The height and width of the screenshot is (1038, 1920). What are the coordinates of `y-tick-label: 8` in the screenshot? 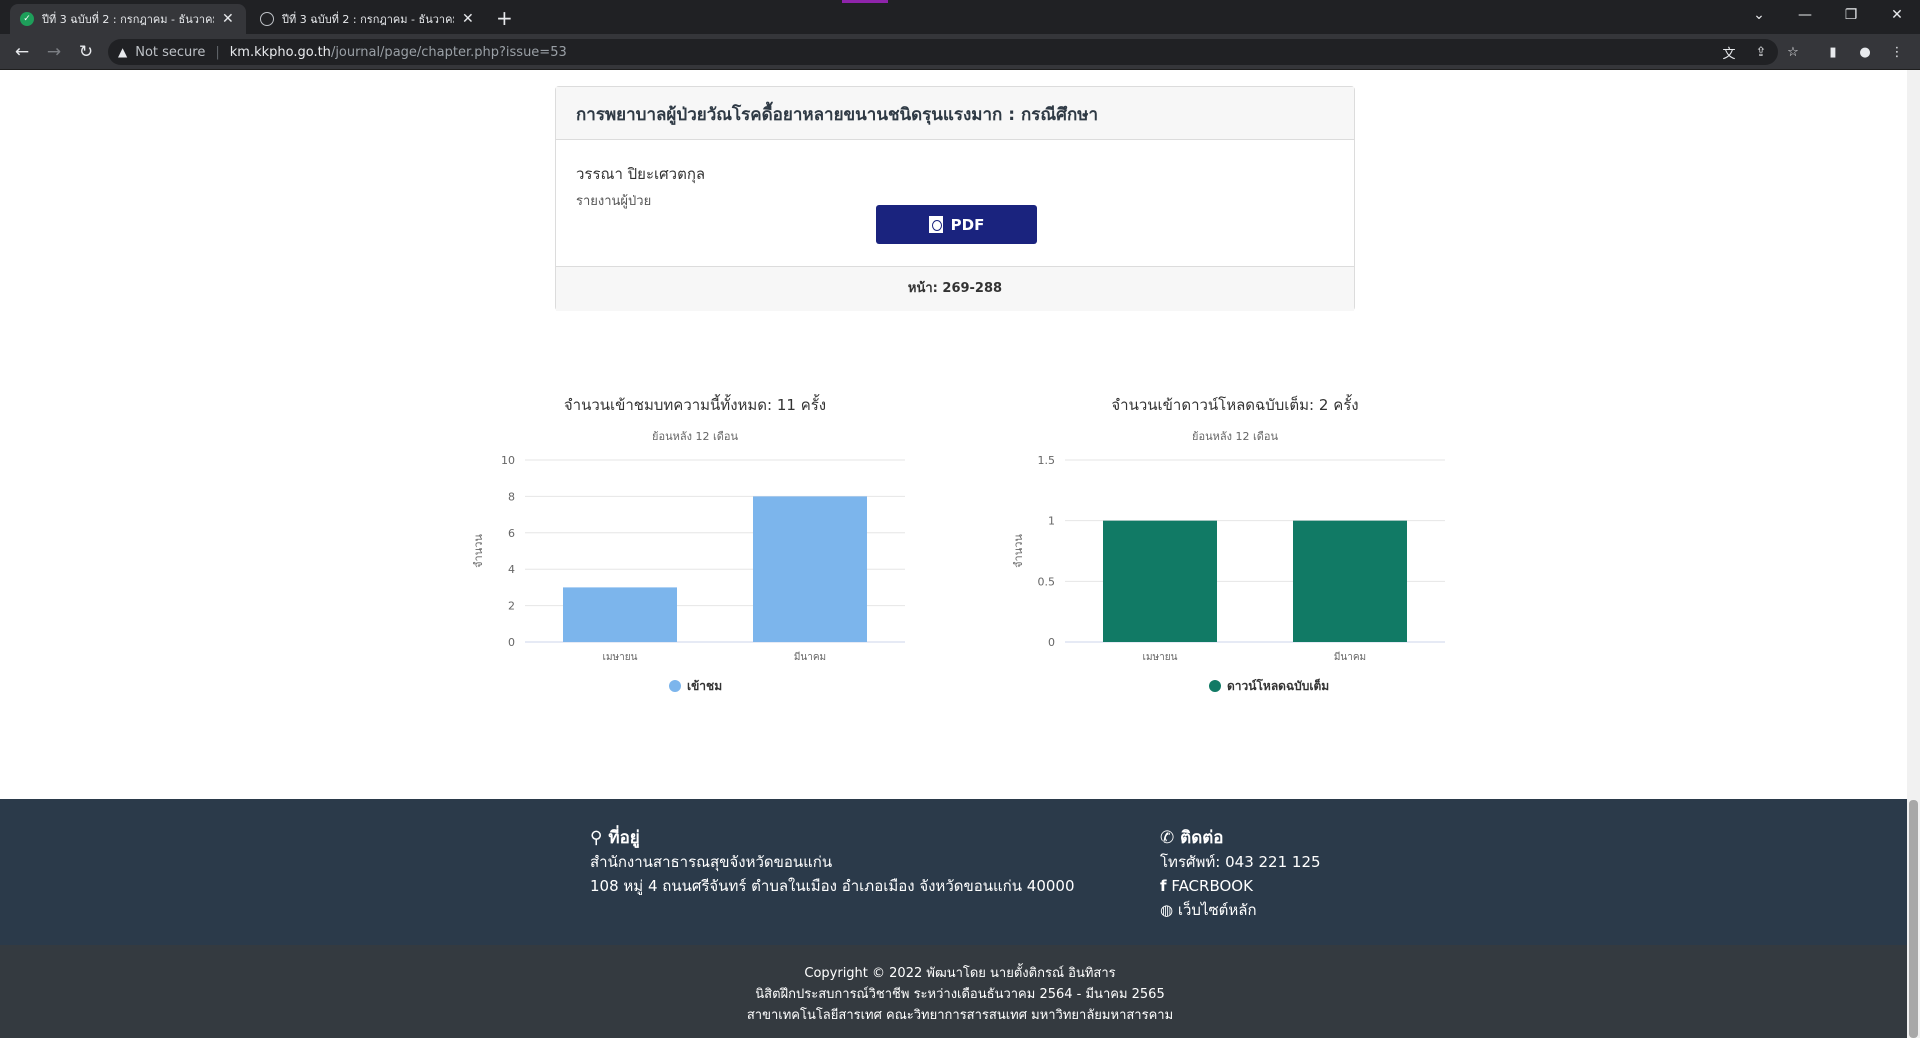 It's located at (511, 496).